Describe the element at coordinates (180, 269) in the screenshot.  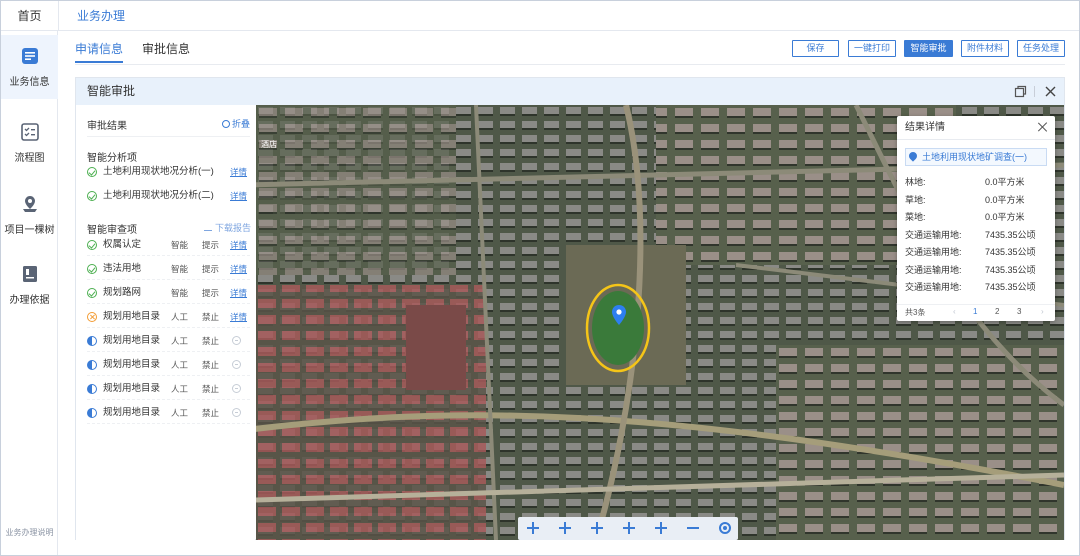
I see `review-item-mode: 智能` at that location.